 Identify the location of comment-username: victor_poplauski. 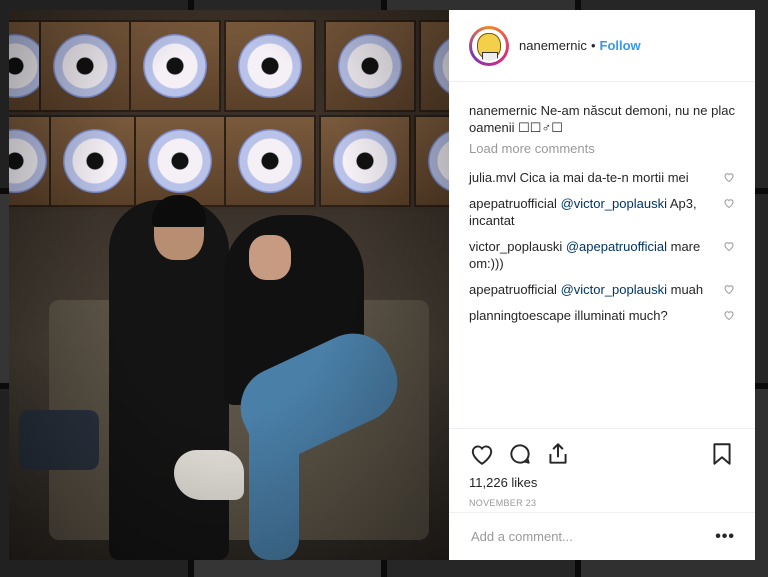
(515, 246).